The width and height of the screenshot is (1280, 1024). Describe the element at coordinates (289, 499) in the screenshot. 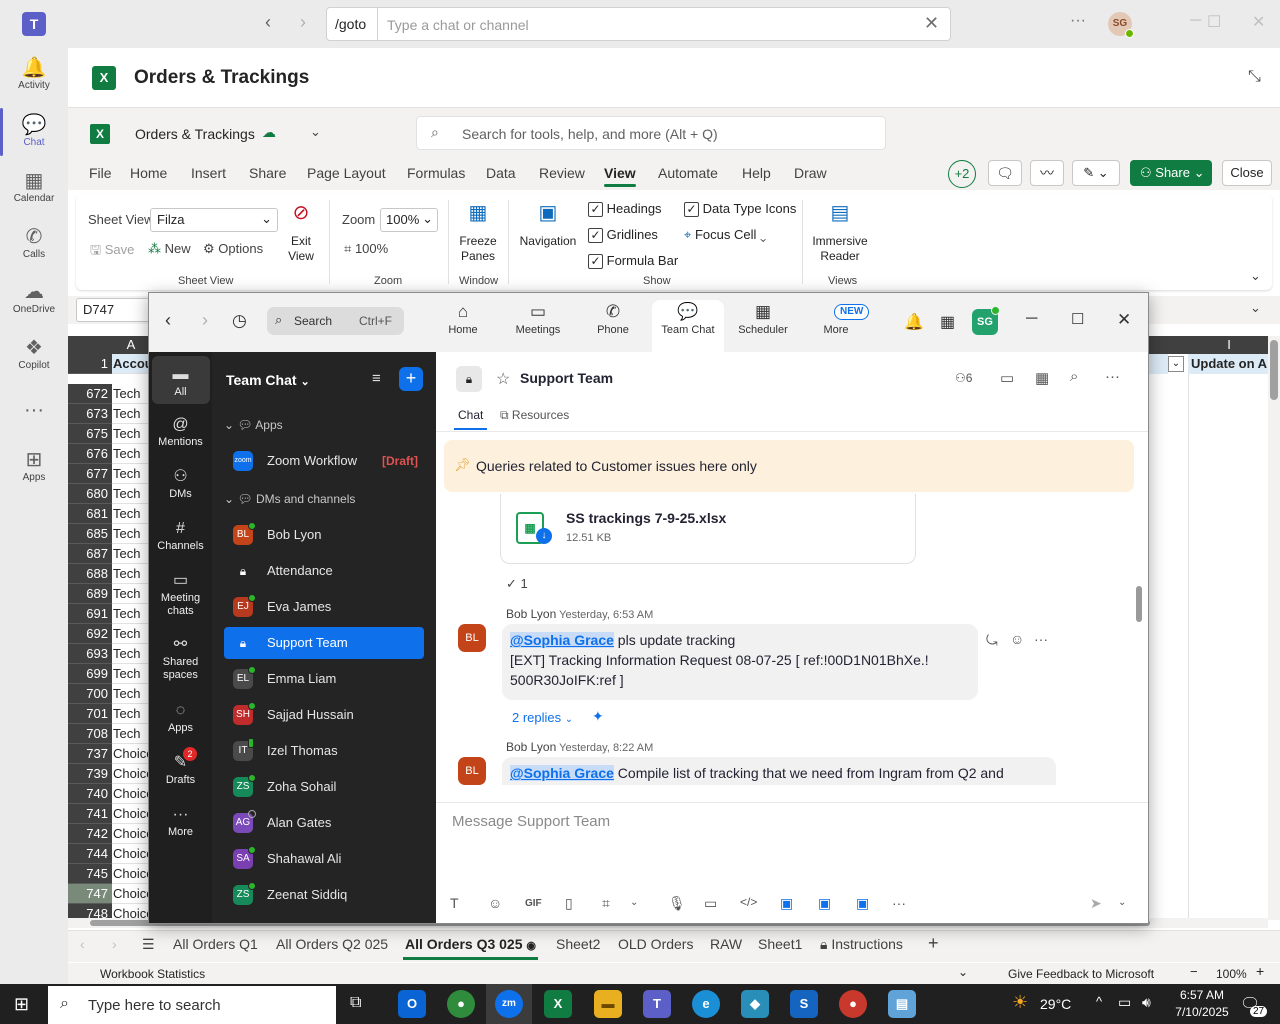

I see `section-dms-header: ⌄ 💬︎ DMs and channels` at that location.